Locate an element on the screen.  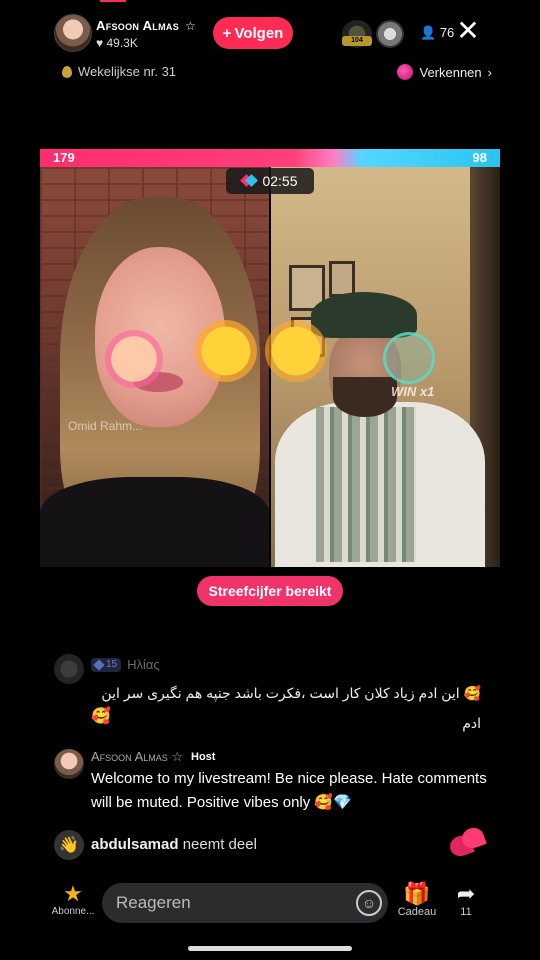
comment-text-cont: 🥰 is located at coordinates (101, 716).